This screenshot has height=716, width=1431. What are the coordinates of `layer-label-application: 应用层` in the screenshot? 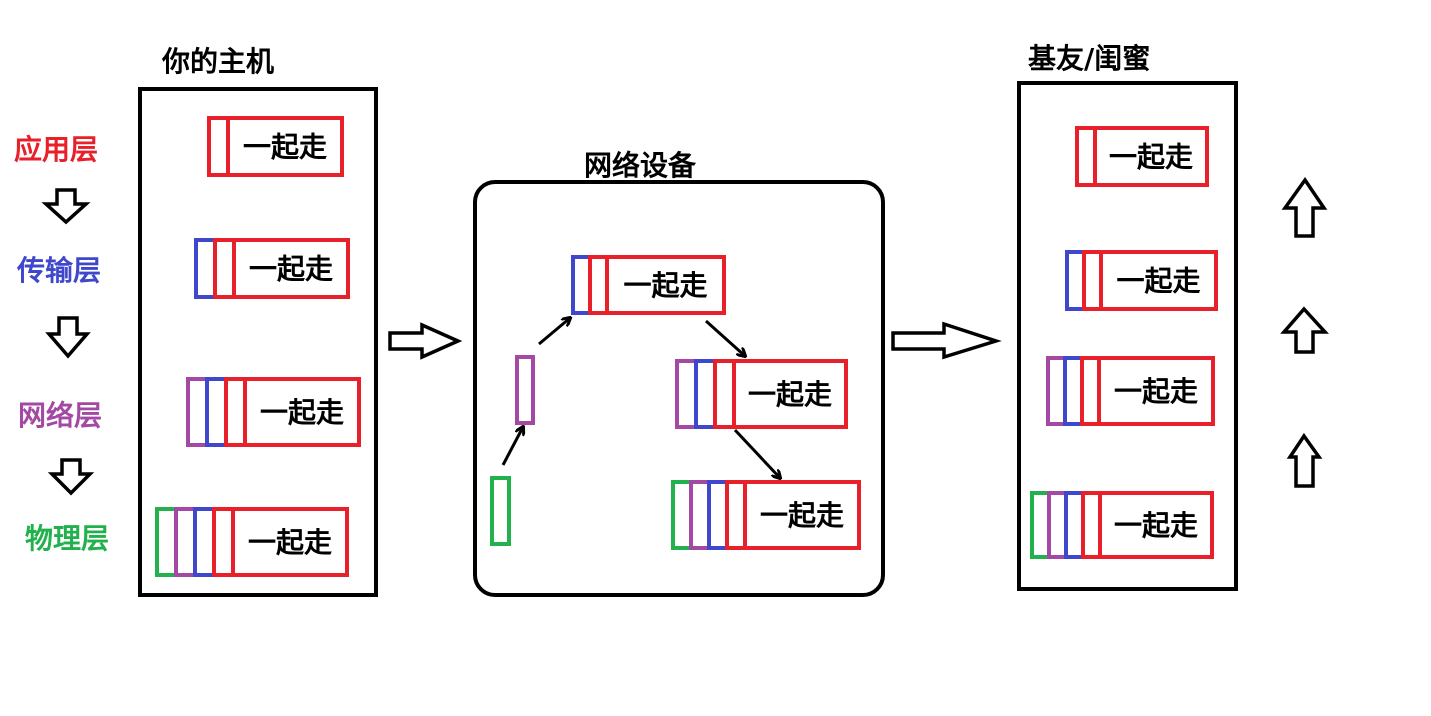 It's located at (56, 149).